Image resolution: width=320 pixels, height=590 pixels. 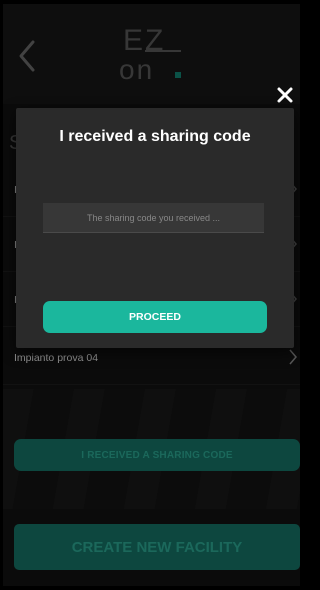 I want to click on proceed-button: PROCEED, so click(x=155, y=317).